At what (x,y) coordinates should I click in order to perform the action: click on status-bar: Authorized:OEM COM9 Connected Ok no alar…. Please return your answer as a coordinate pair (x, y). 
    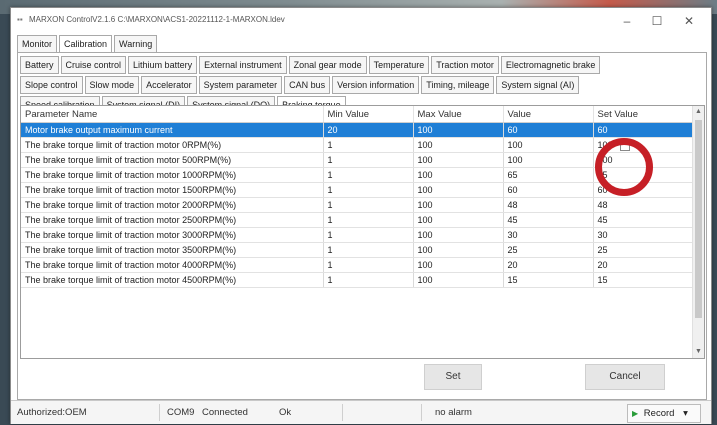
    Looking at the image, I should click on (361, 412).